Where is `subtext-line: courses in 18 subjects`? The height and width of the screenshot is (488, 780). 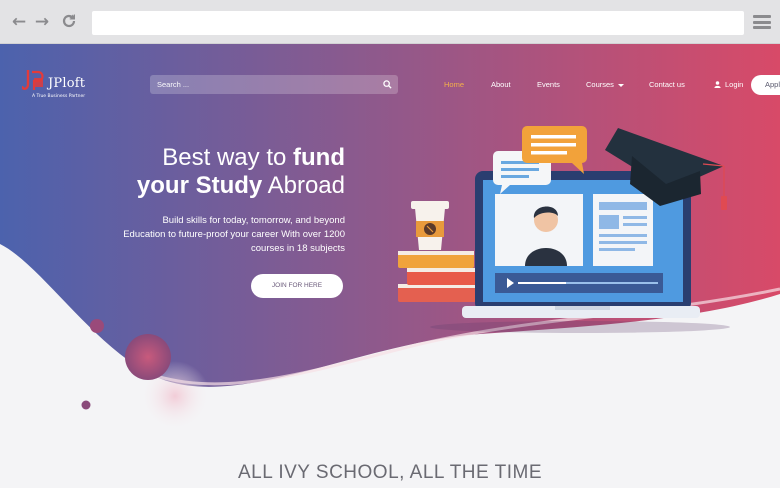
subtext-line: courses in 18 subjects is located at coordinates (298, 248).